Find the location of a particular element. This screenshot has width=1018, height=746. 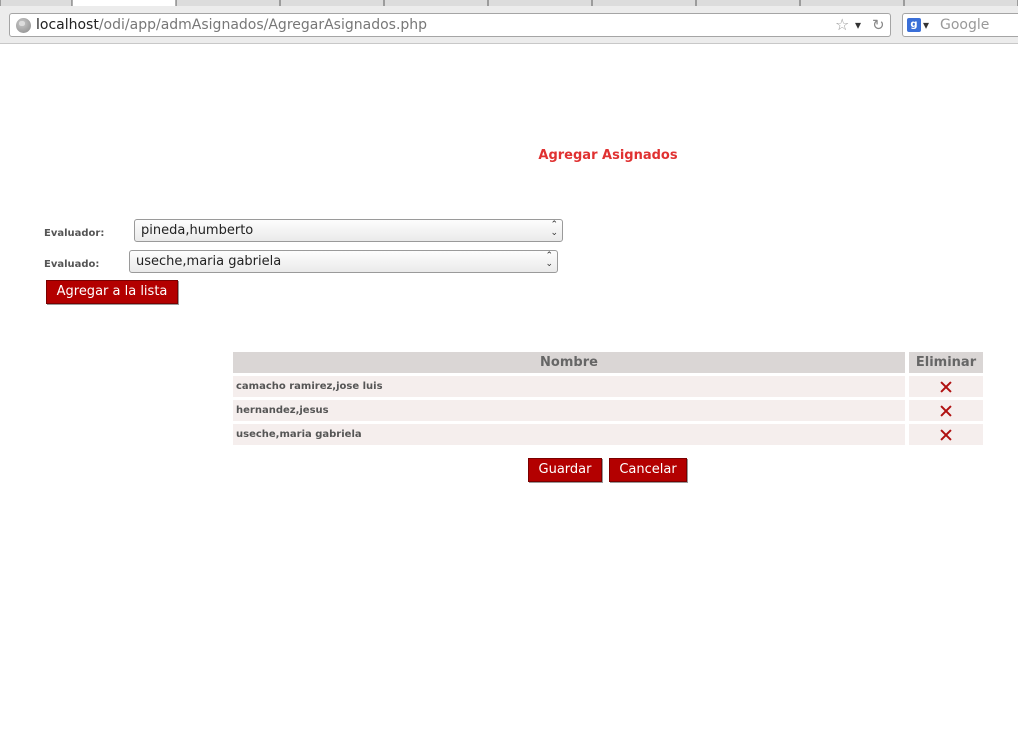

chevron-down-icon: ▾ is located at coordinates (858, 25).